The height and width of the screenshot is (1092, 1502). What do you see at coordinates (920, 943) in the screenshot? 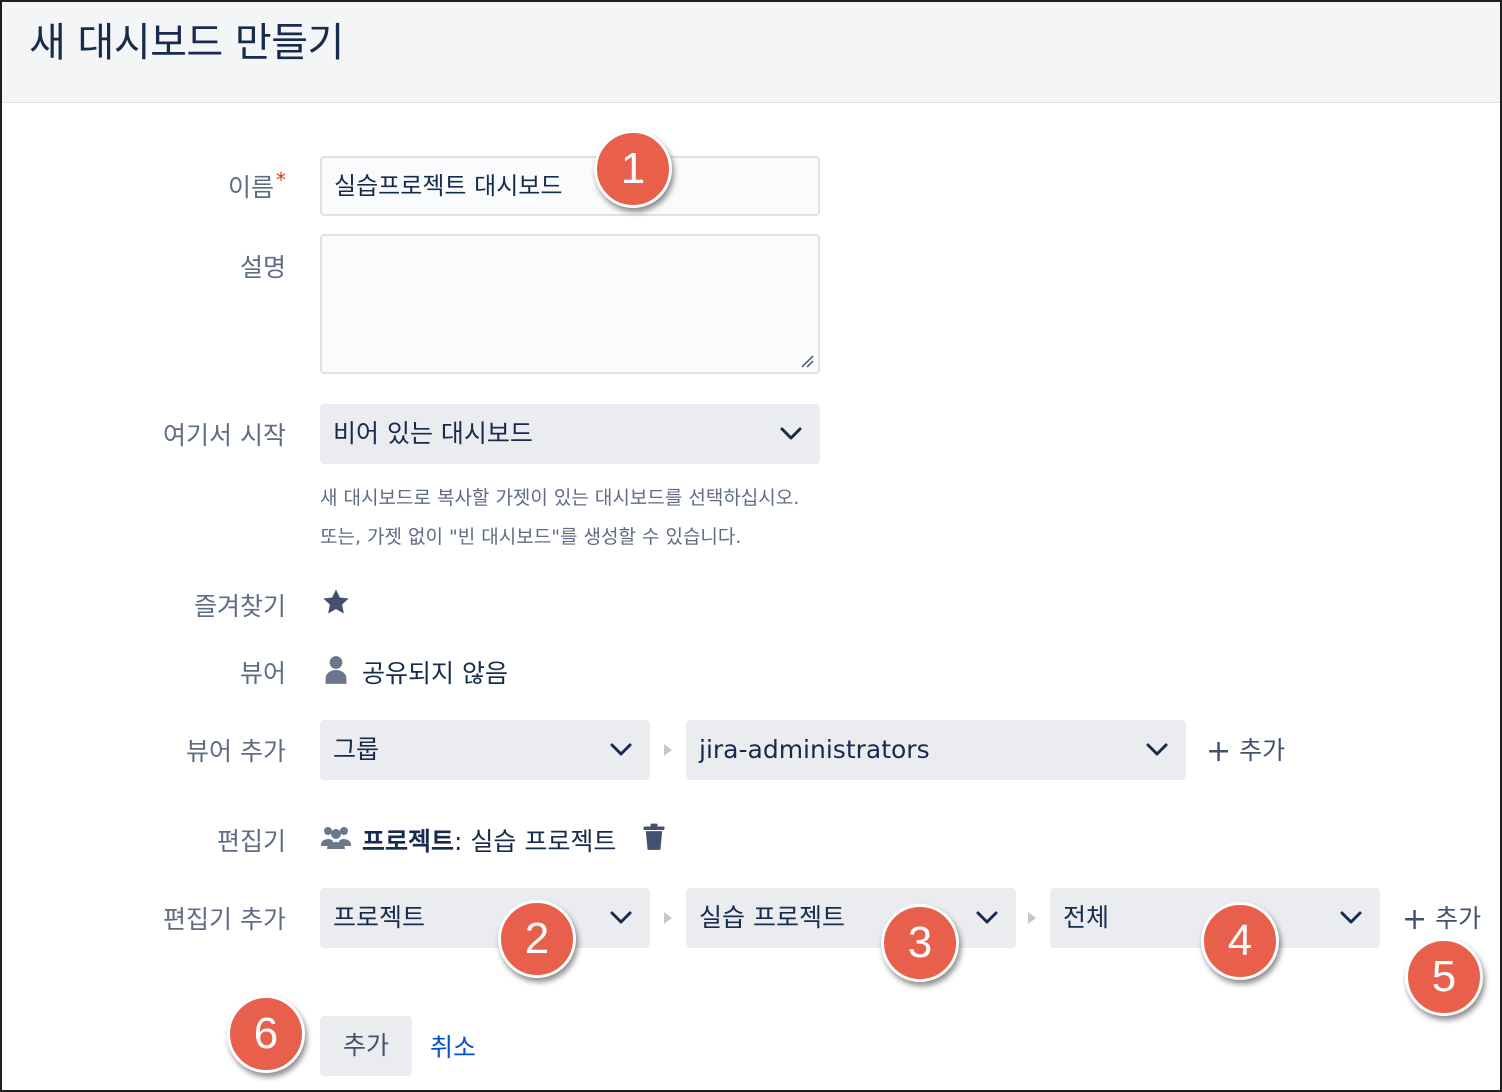
I see `annotation-badge-3: 3` at bounding box center [920, 943].